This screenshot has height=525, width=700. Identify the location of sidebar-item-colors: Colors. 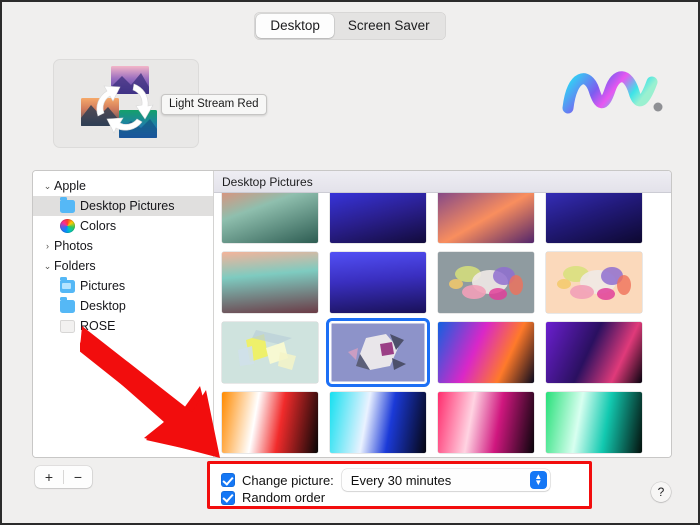
(123, 226).